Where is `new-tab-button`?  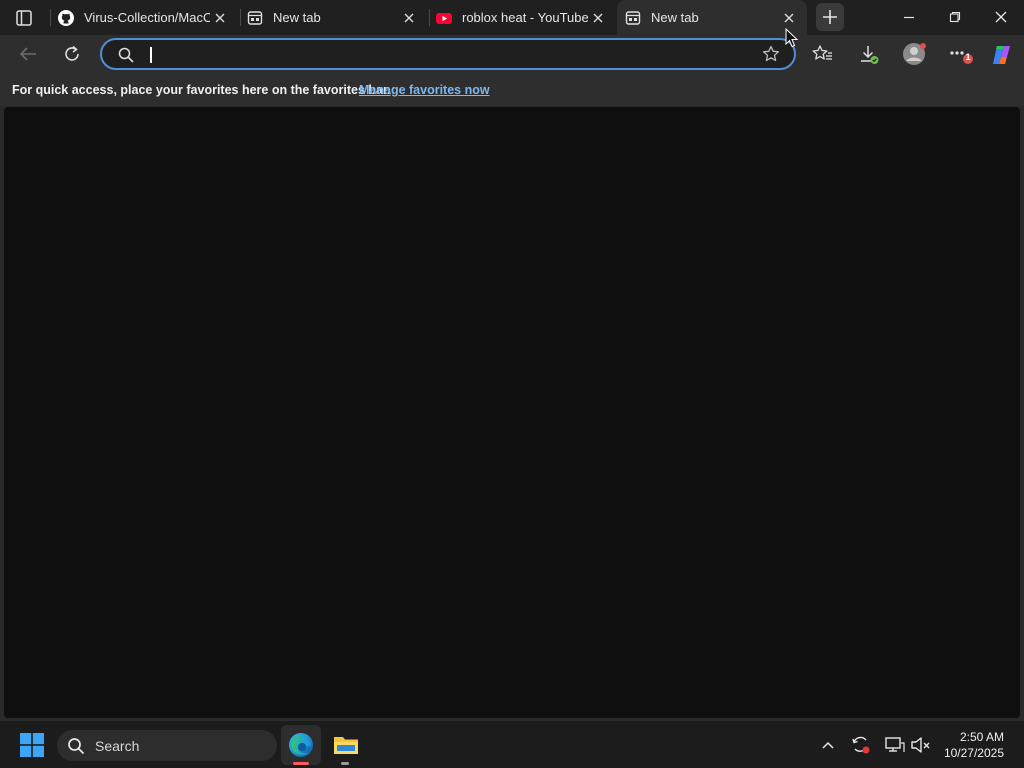
new-tab-button is located at coordinates (830, 17).